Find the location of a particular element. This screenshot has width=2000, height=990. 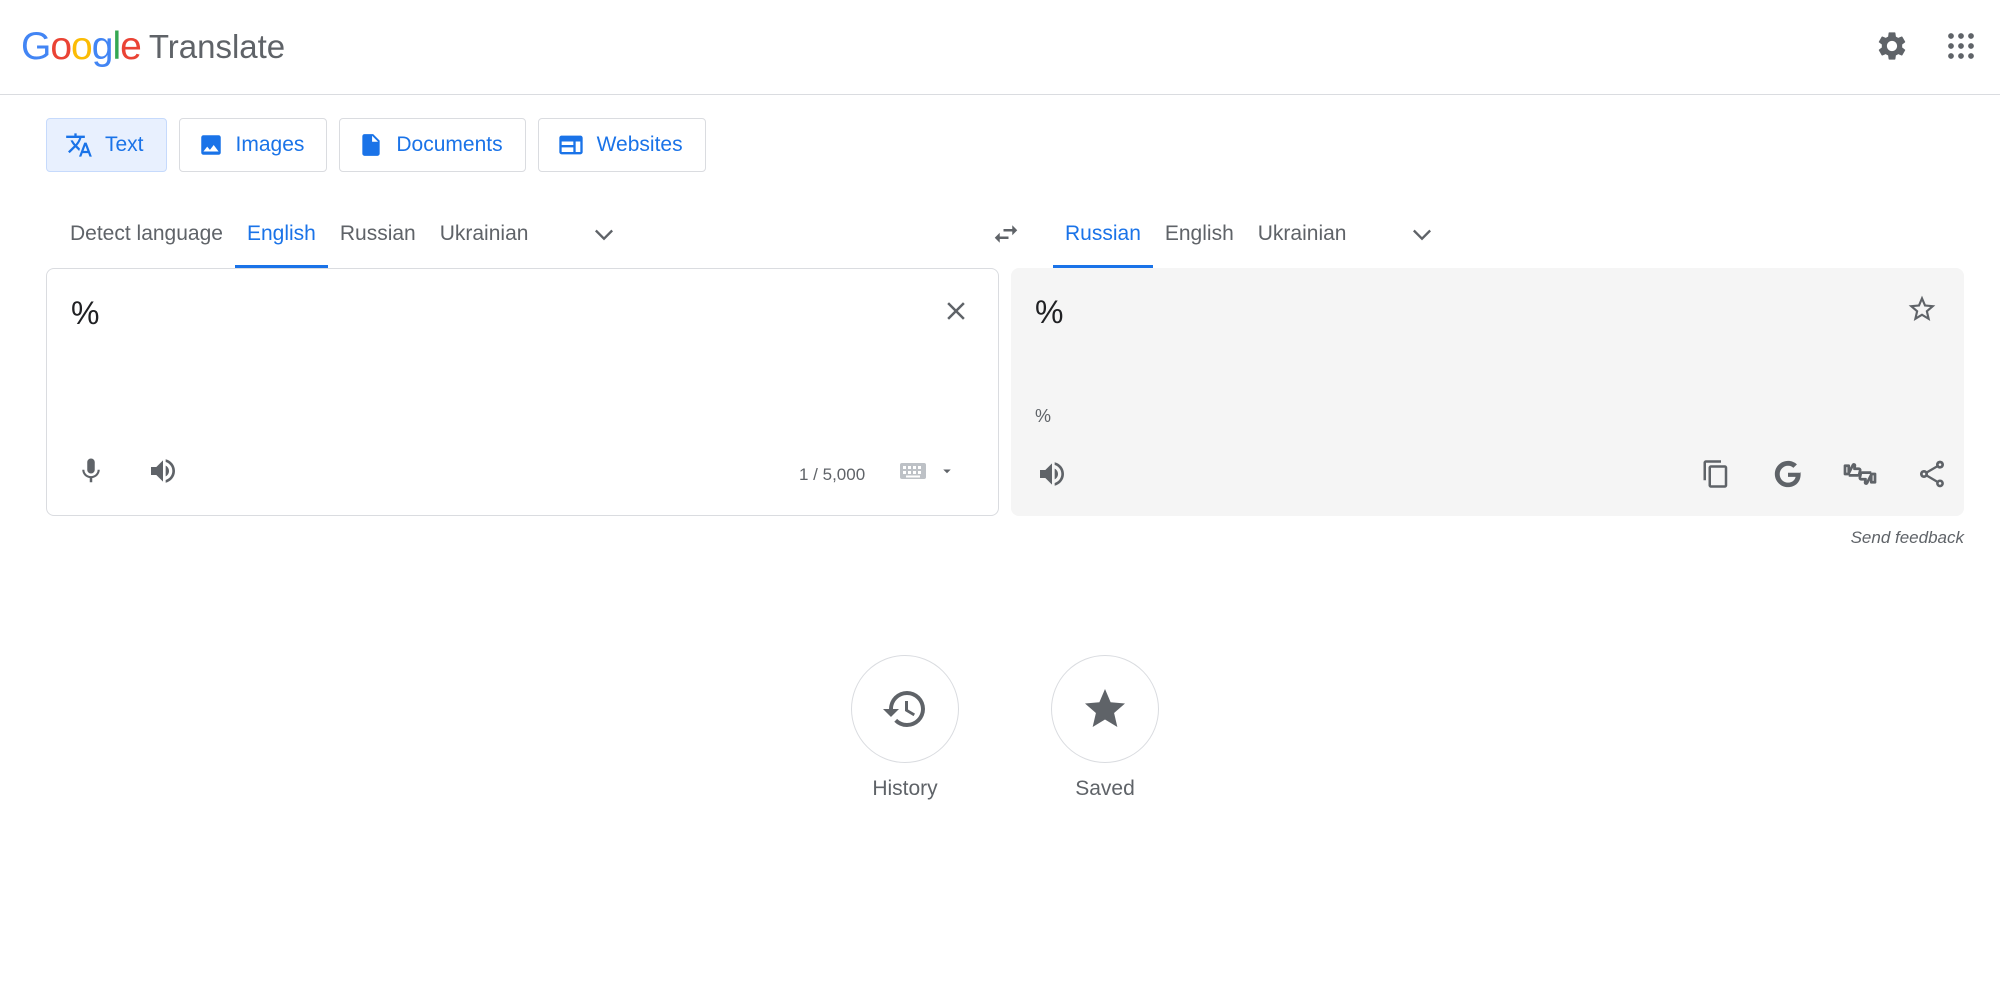

source-lang-ukrainian: Ukrainian is located at coordinates (484, 234).